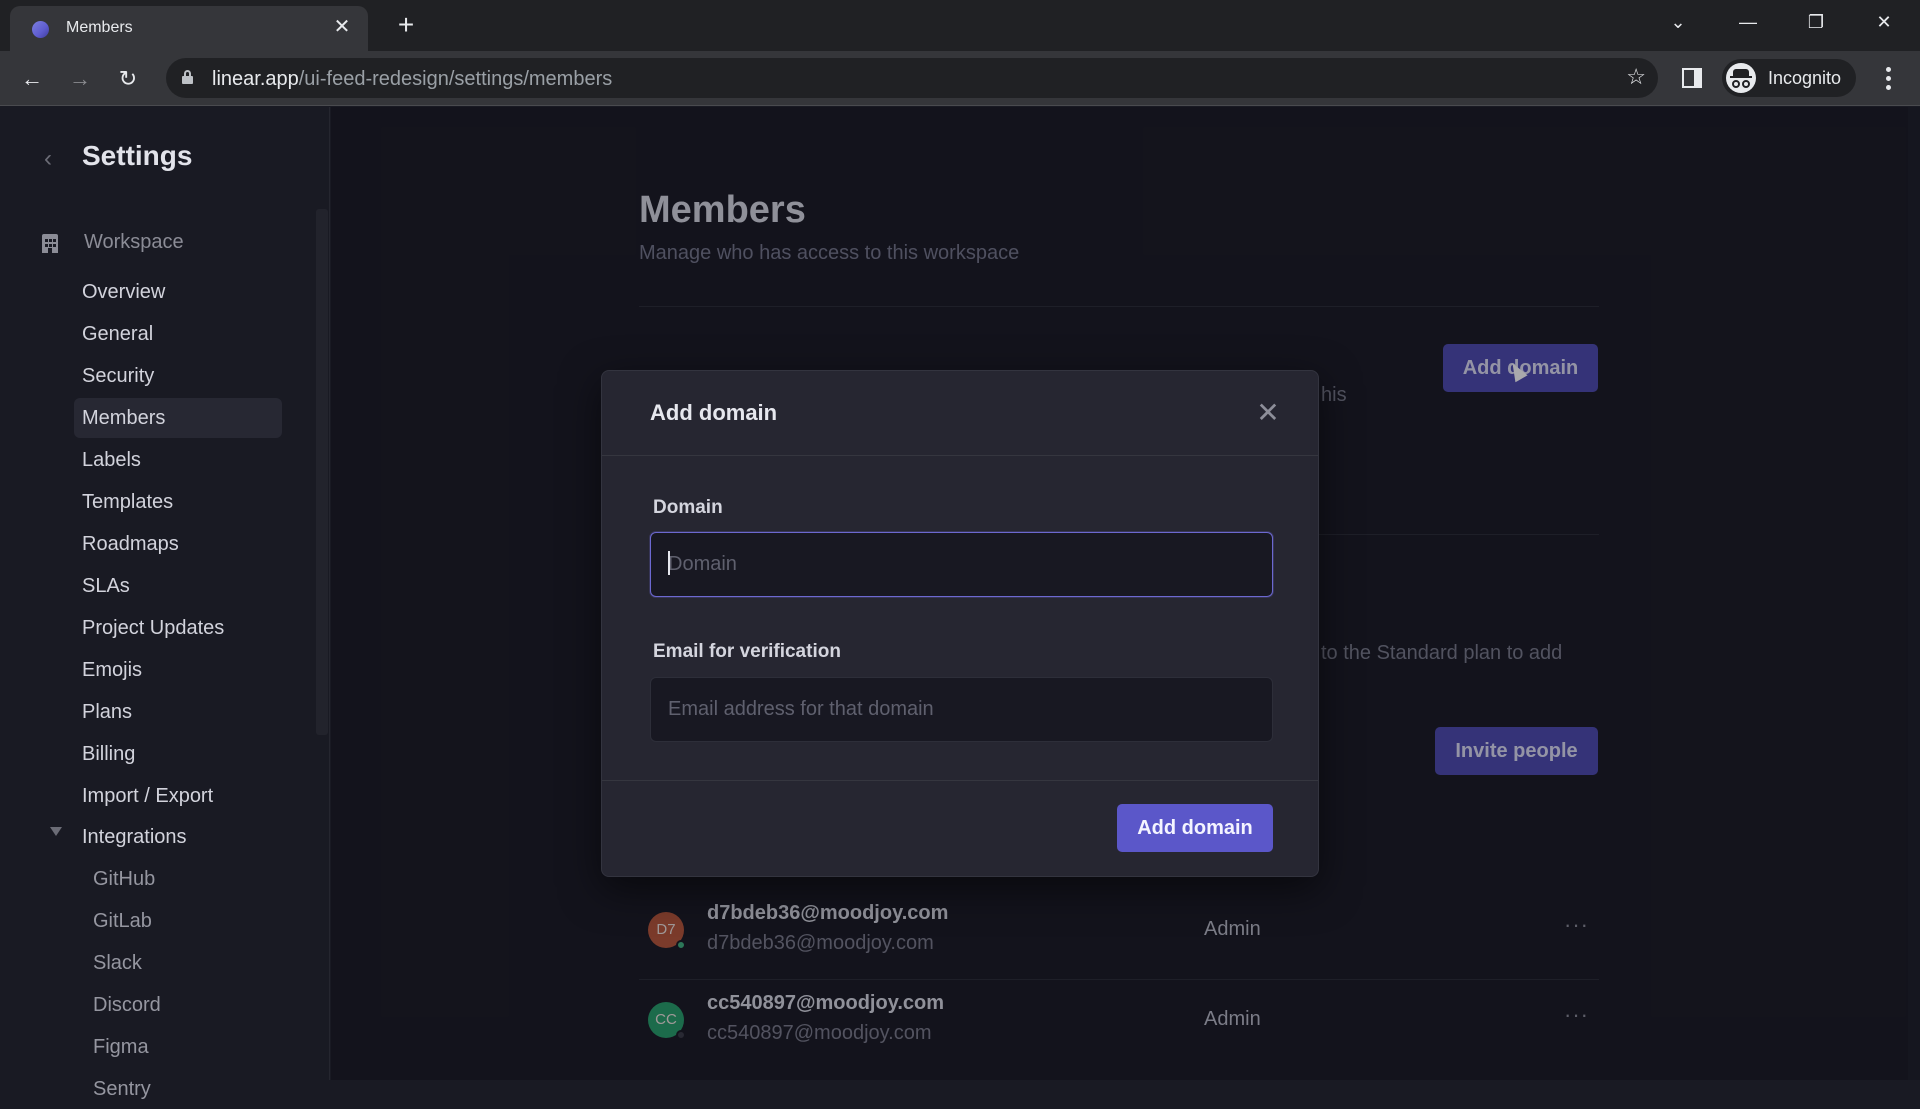  Describe the element at coordinates (747, 651) in the screenshot. I see `email-verification-label: Email for verification` at that location.